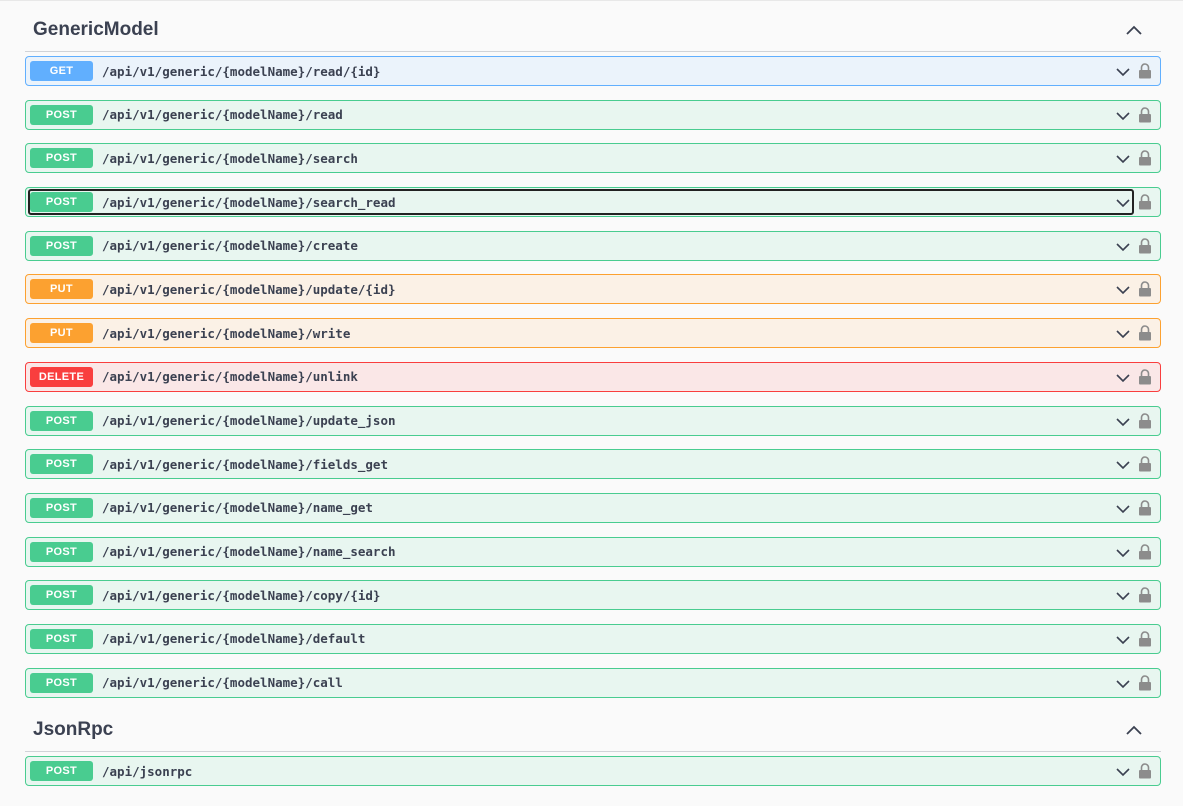 The image size is (1183, 806). Describe the element at coordinates (147, 771) in the screenshot. I see `operation-path: /api/jsonrpc` at that location.